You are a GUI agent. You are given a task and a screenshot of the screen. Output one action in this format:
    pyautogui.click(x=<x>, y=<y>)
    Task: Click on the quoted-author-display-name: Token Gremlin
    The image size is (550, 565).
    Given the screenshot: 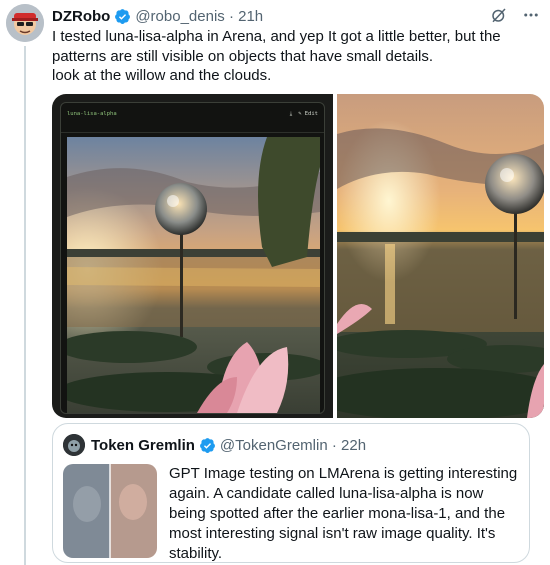 What is the action you would take?
    pyautogui.click(x=143, y=445)
    